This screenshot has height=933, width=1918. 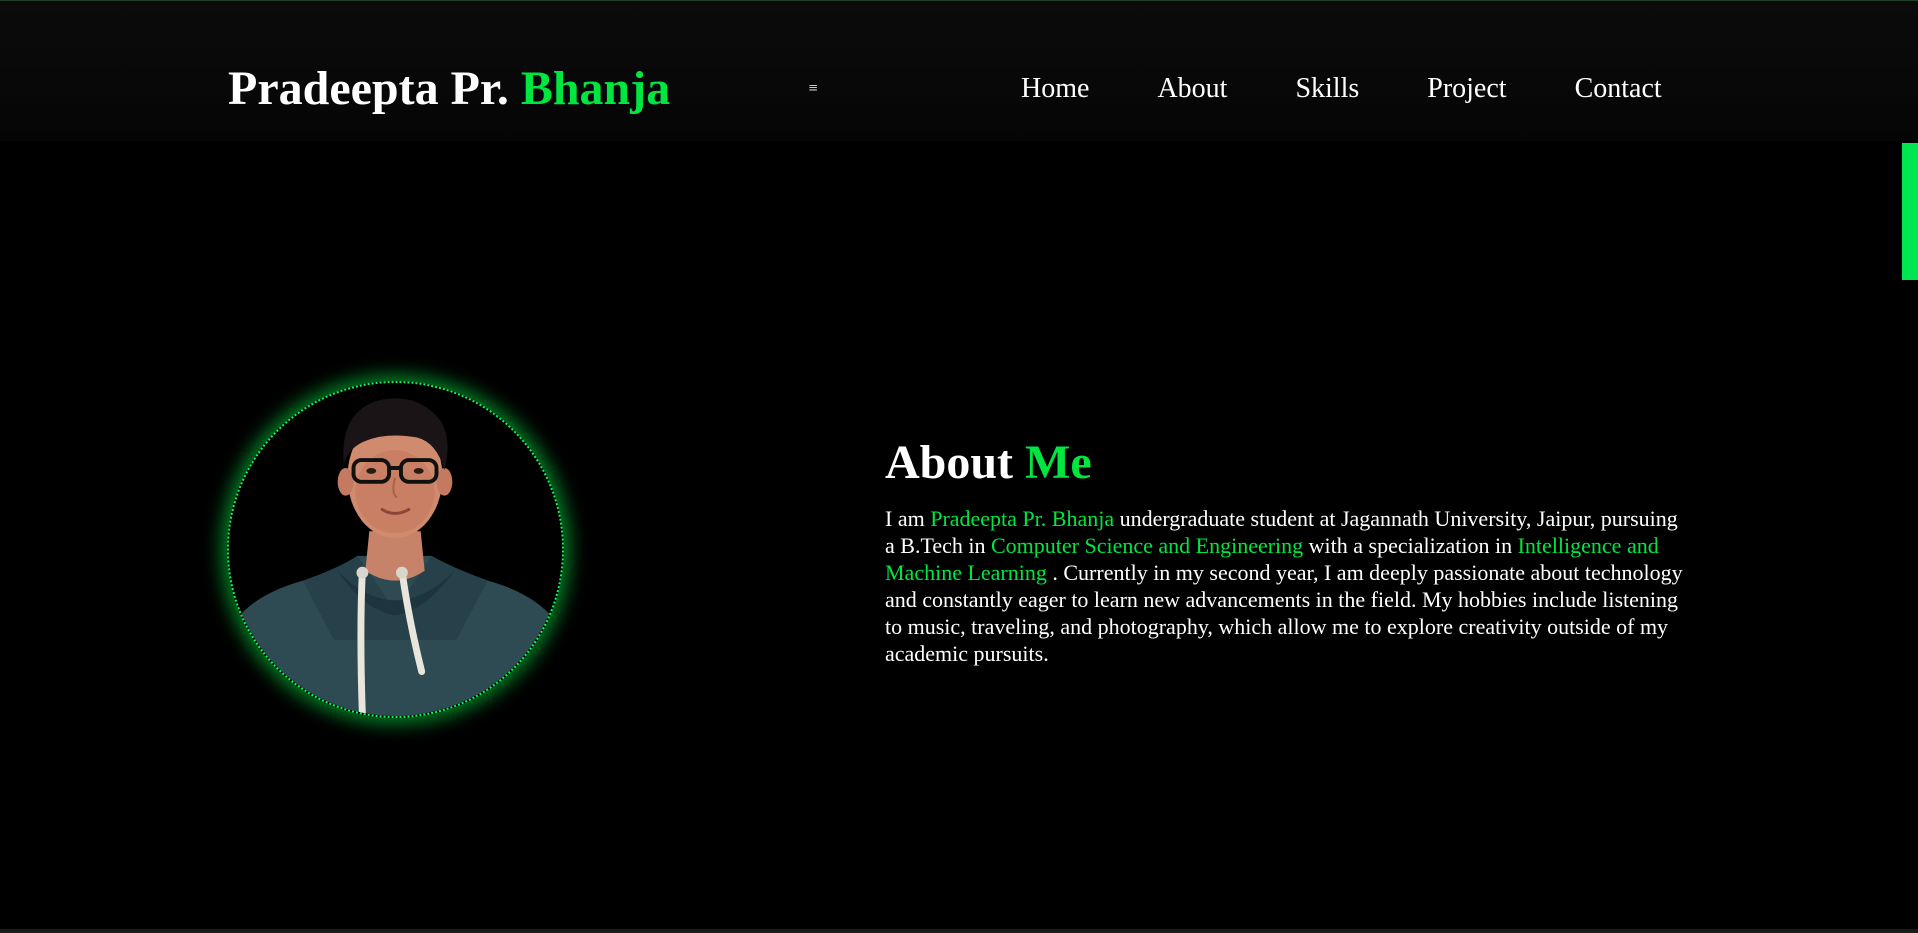 What do you see at coordinates (595, 88) in the screenshot?
I see `logo-last-name: Bhanja` at bounding box center [595, 88].